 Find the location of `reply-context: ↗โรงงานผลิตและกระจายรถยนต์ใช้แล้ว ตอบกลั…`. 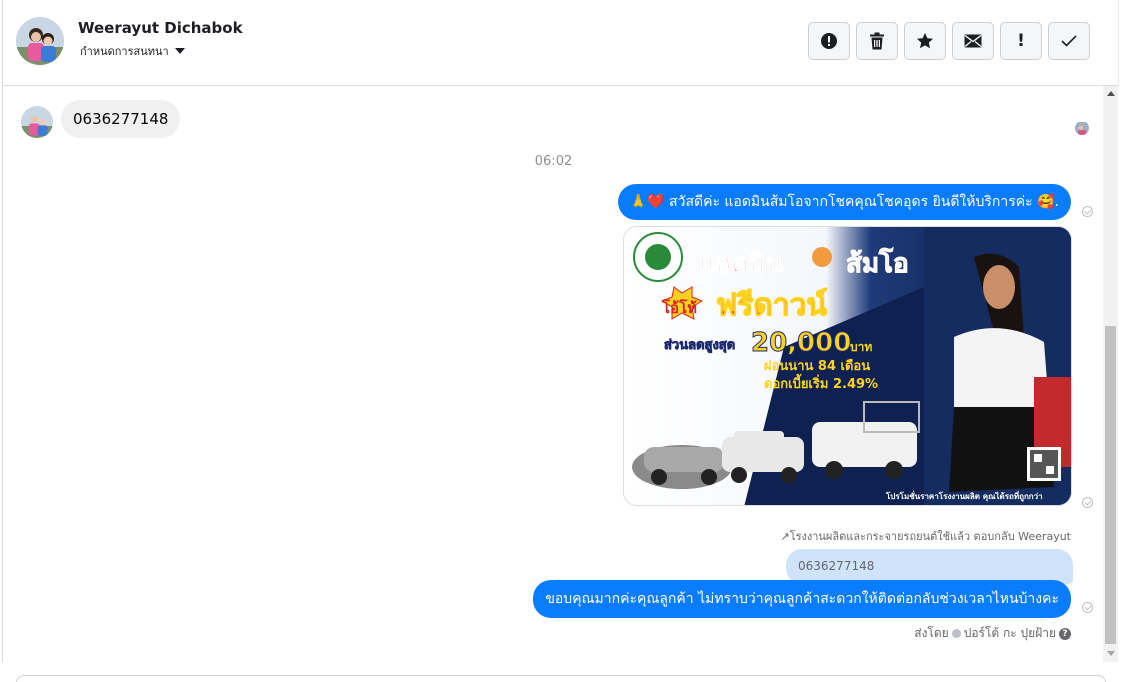

reply-context: ↗โรงงานผลิตและกระจายรถยนต์ใช้แล้ว ตอบกลั… is located at coordinates (925, 536).